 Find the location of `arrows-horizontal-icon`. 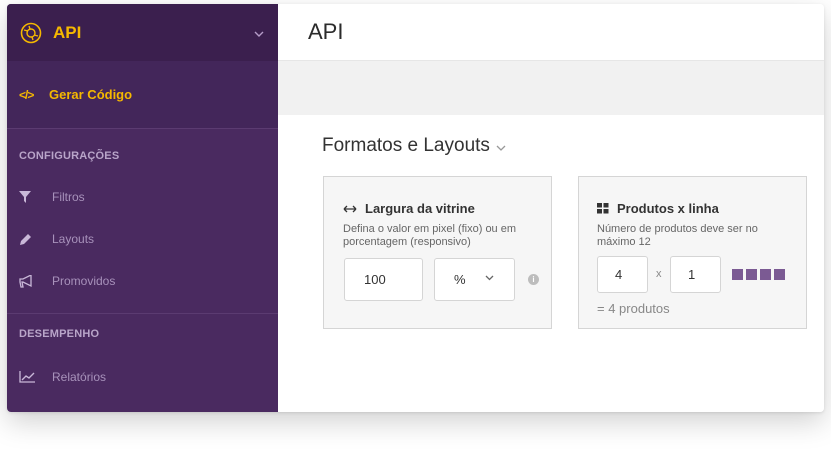

arrows-horizontal-icon is located at coordinates (350, 209).